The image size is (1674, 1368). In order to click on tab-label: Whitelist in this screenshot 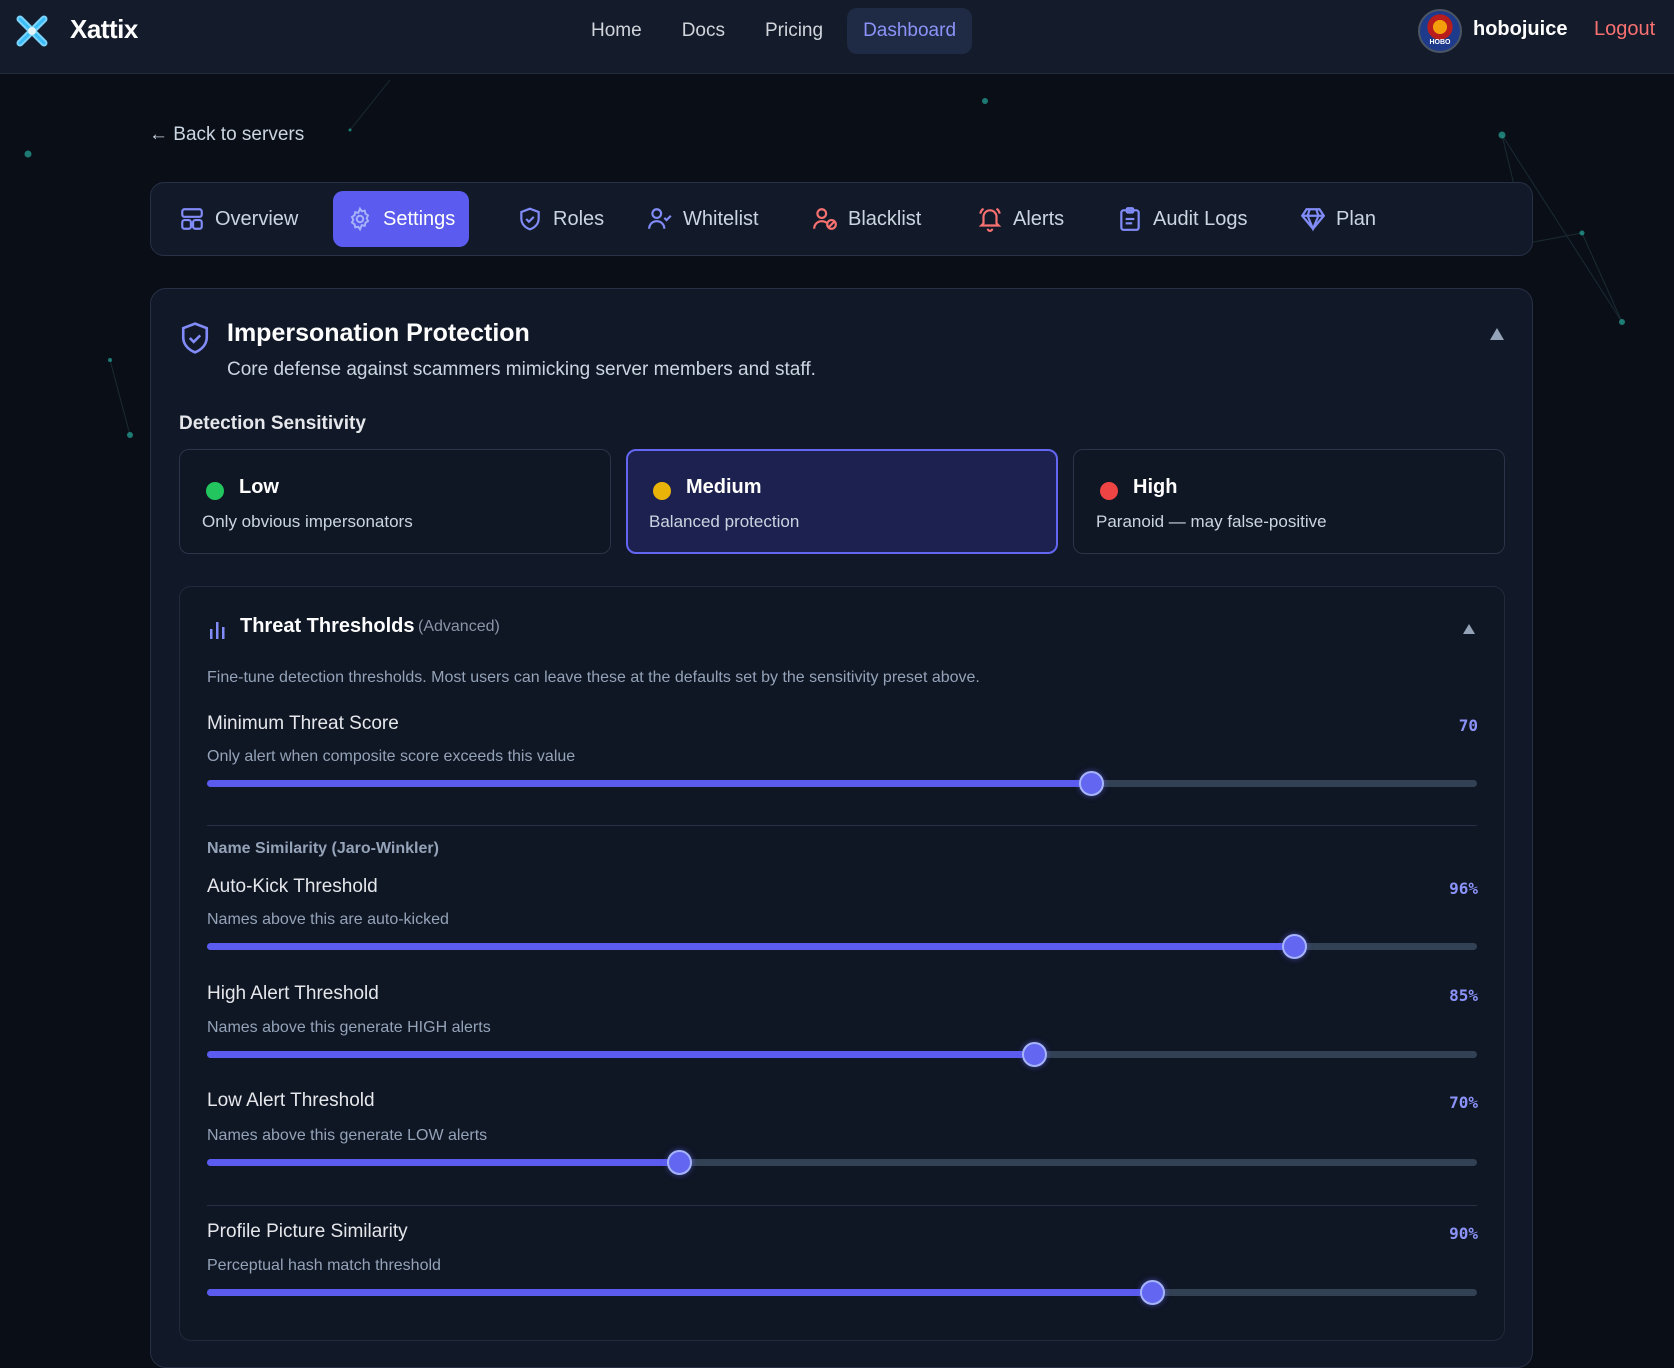, I will do `click(721, 218)`.